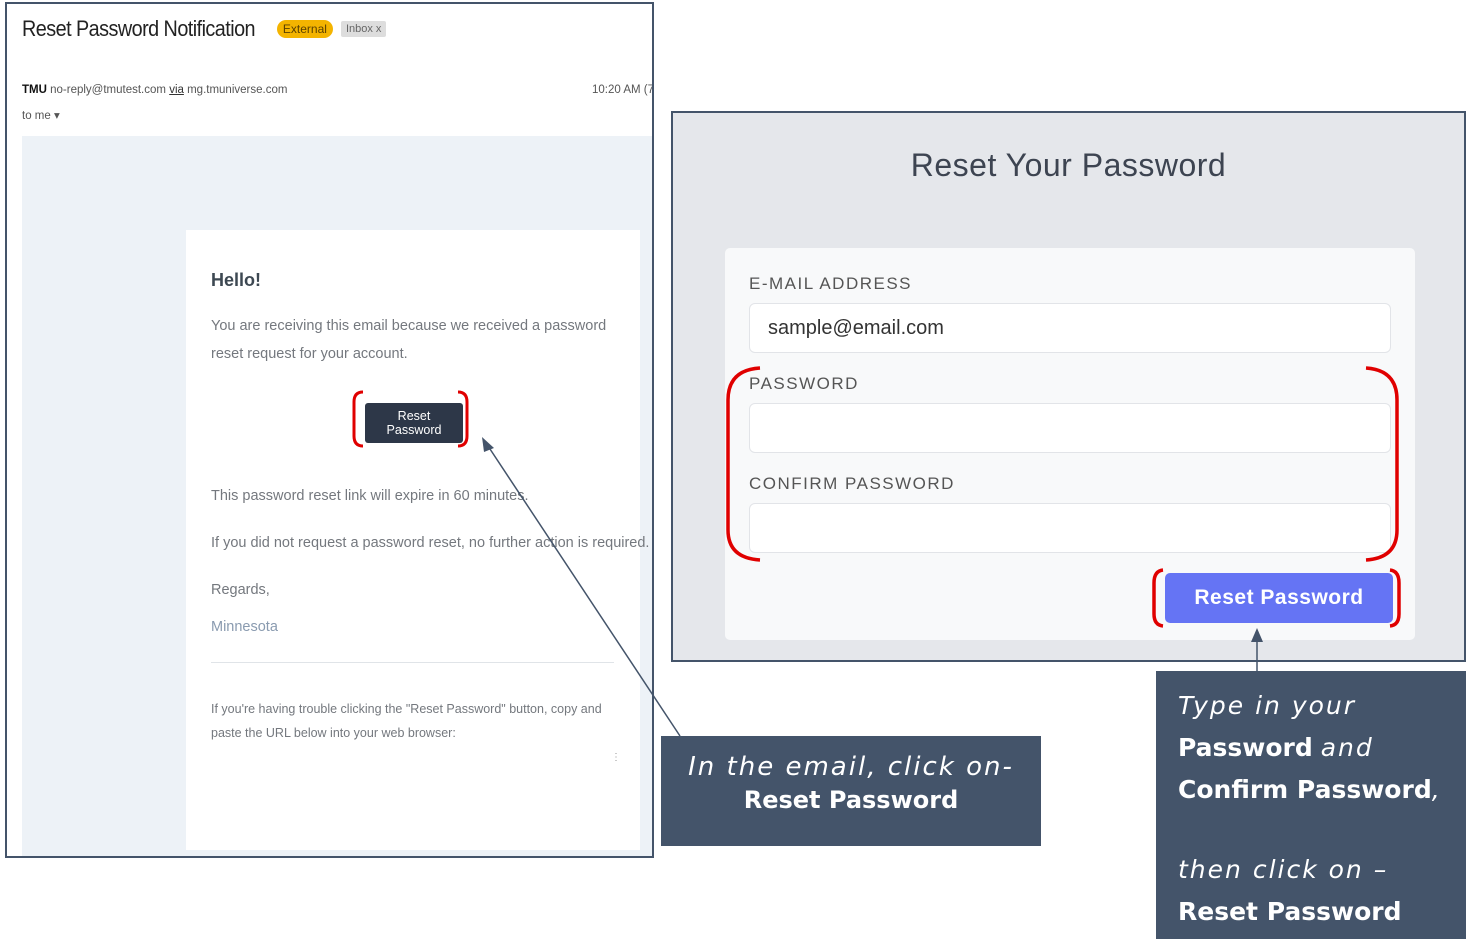 The image size is (1471, 939). What do you see at coordinates (616, 757) in the screenshot?
I see `url-fragment: ⋮` at bounding box center [616, 757].